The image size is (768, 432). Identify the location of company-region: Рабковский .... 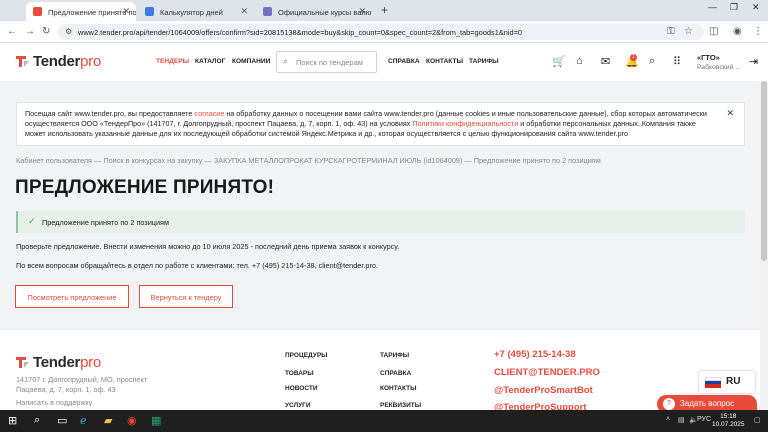
(719, 67).